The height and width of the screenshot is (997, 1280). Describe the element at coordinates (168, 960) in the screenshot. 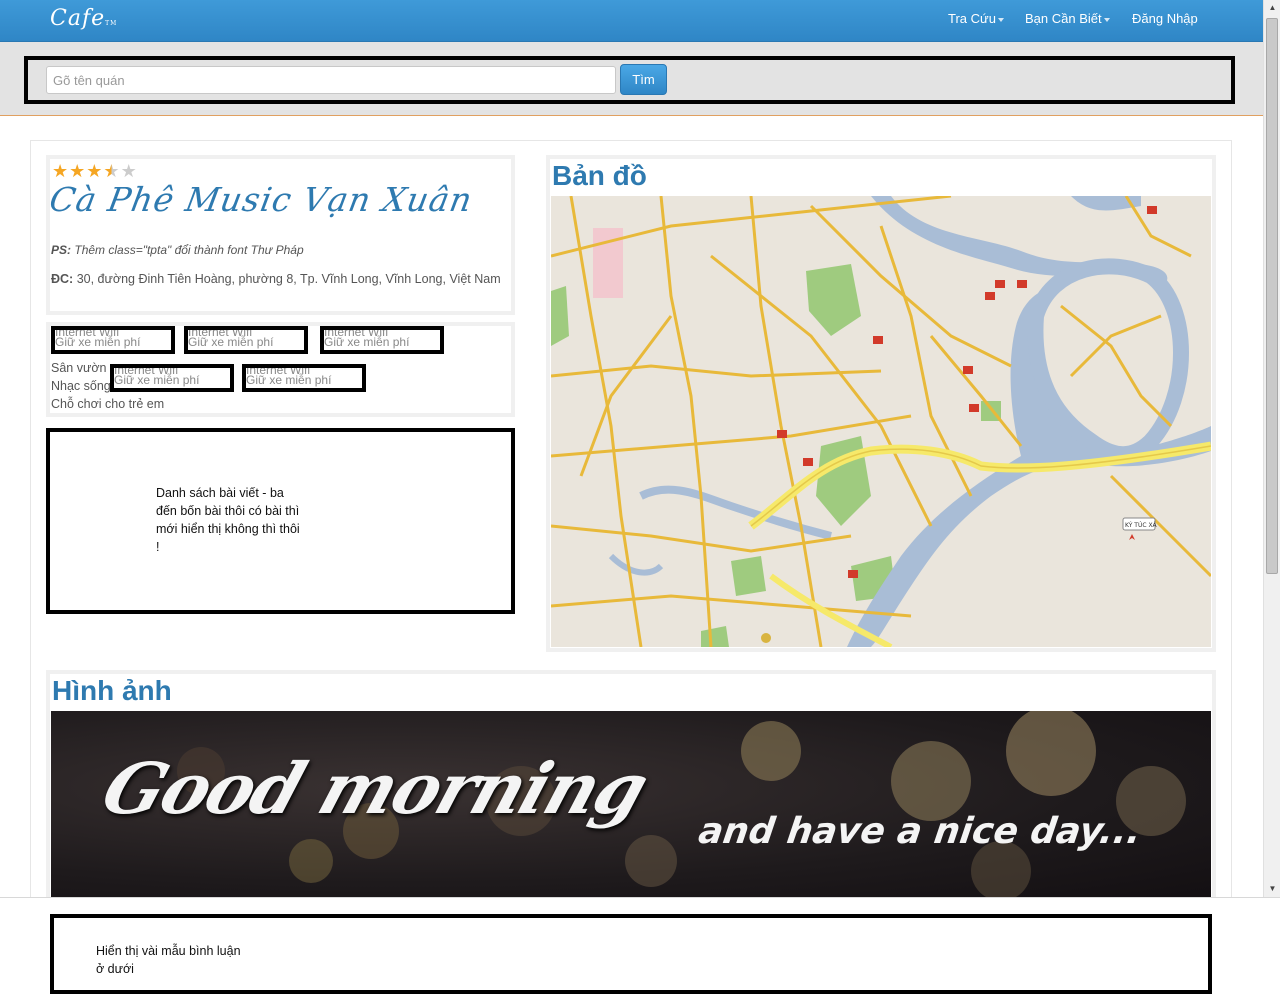

I see `comments-note: Hiển thị vài mẫu bình luận ở dưới` at that location.